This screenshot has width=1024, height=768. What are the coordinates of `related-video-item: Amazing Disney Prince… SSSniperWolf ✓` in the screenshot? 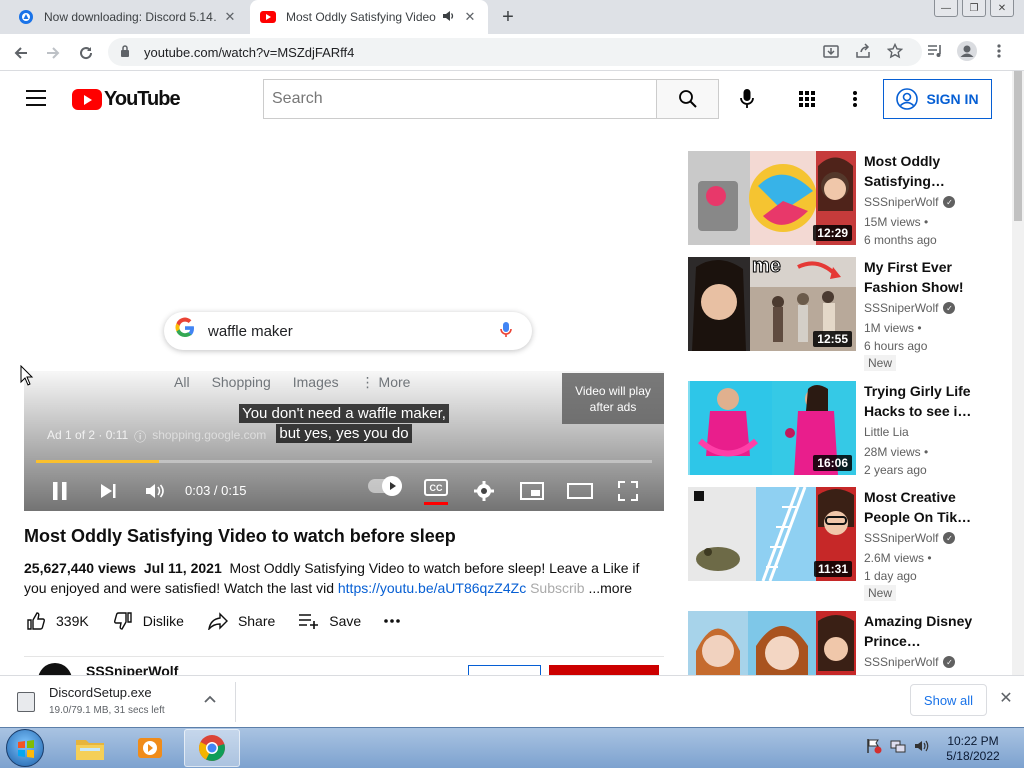 It's located at (848, 643).